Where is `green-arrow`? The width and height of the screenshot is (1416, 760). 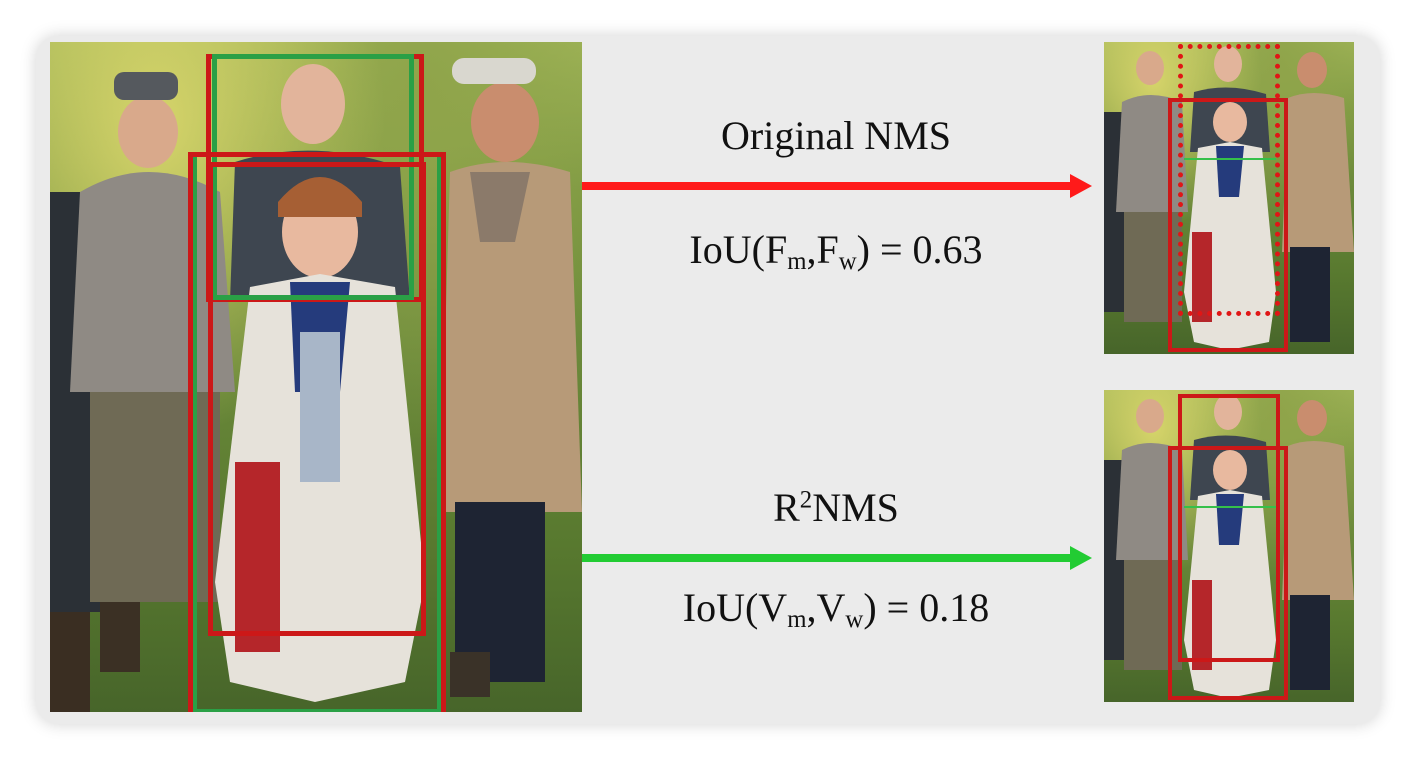
green-arrow is located at coordinates (837, 558).